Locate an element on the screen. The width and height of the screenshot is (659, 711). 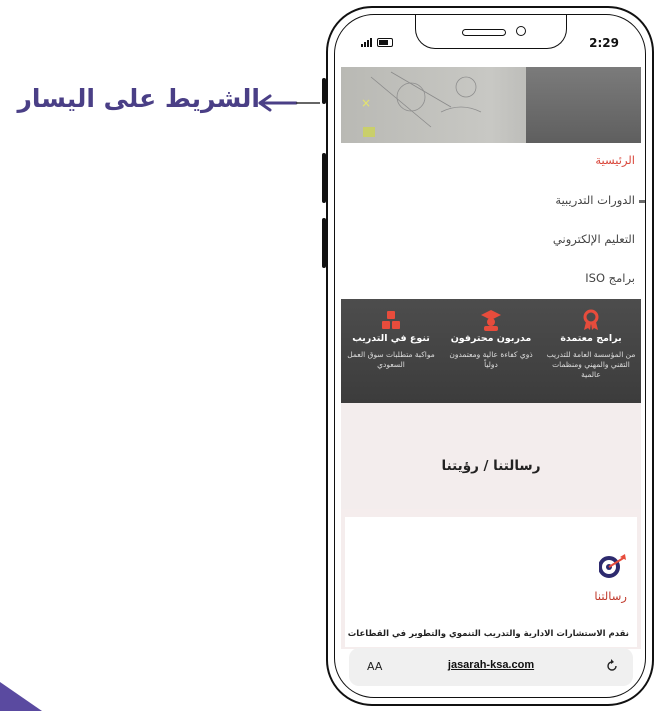
annotation-callout: الشريط على اليسار is located at coordinates (168, 104).